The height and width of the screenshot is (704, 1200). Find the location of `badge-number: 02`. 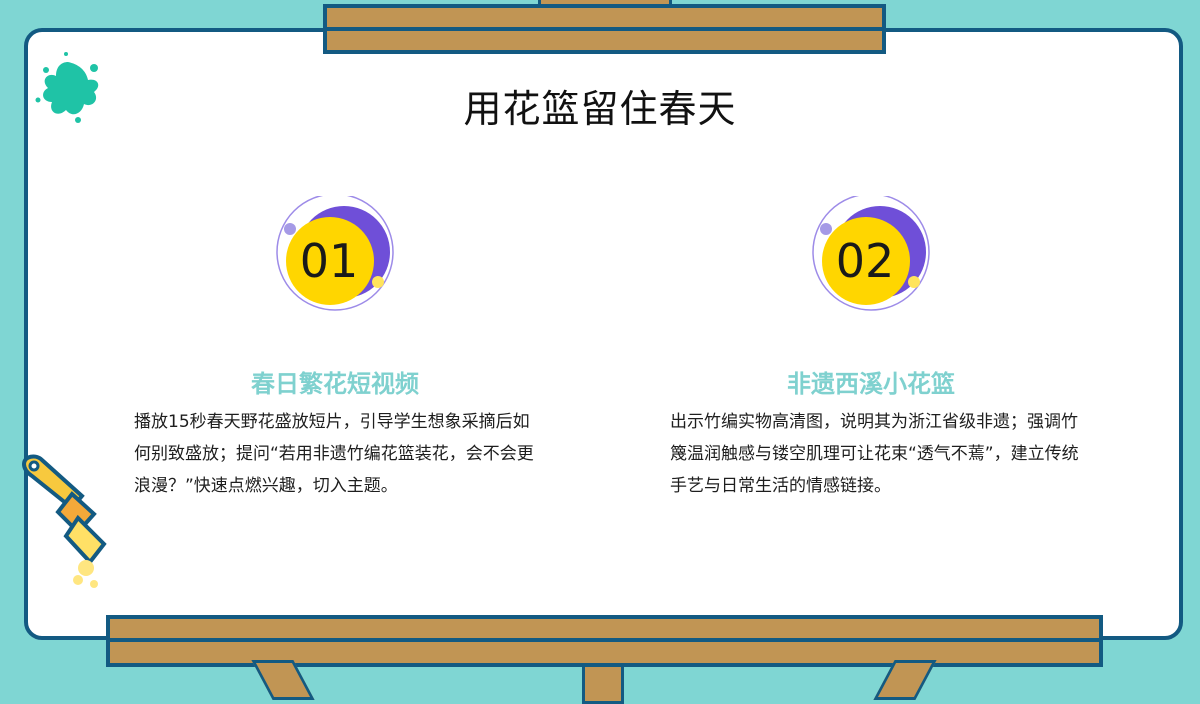

badge-number: 02 is located at coordinates (865, 261).